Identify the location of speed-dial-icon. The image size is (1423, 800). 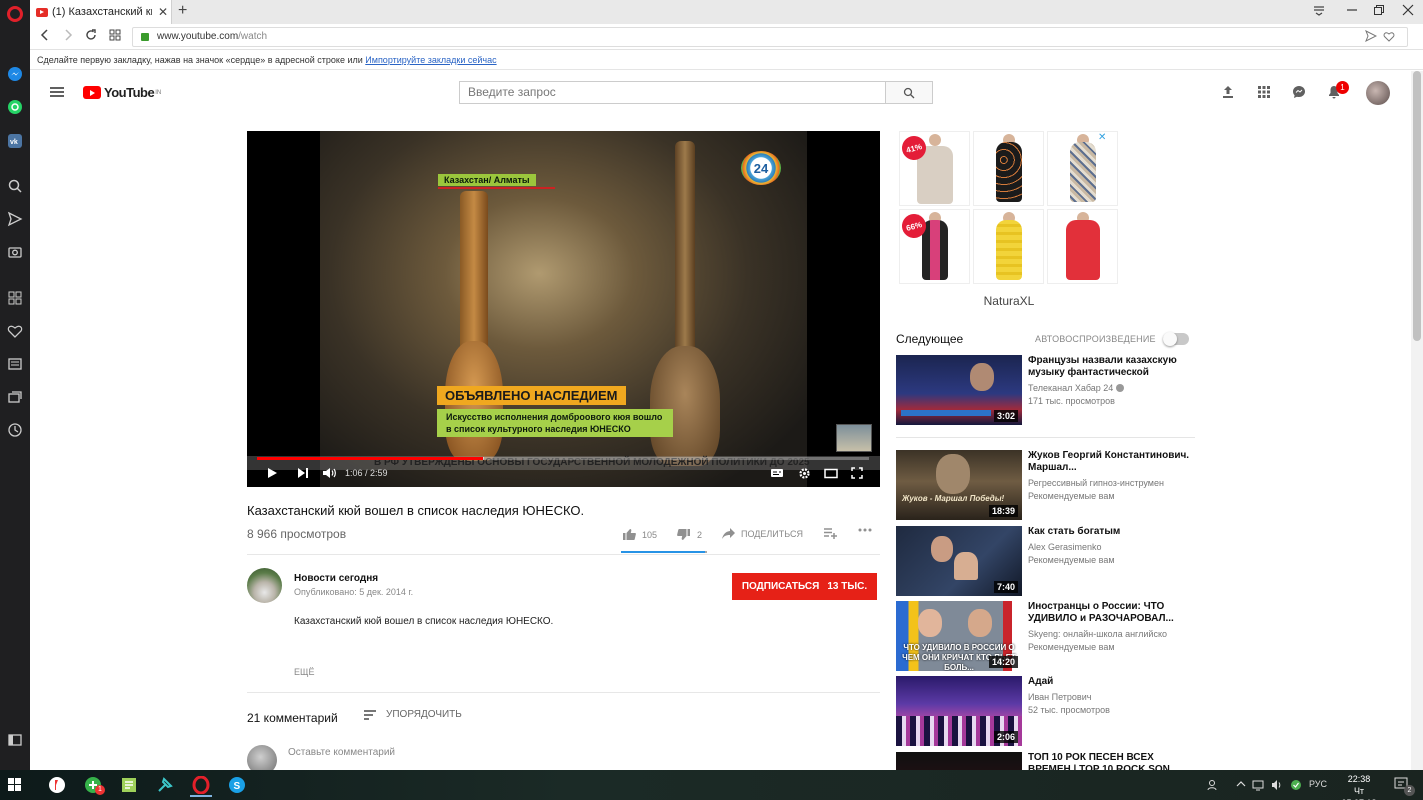
(15, 298).